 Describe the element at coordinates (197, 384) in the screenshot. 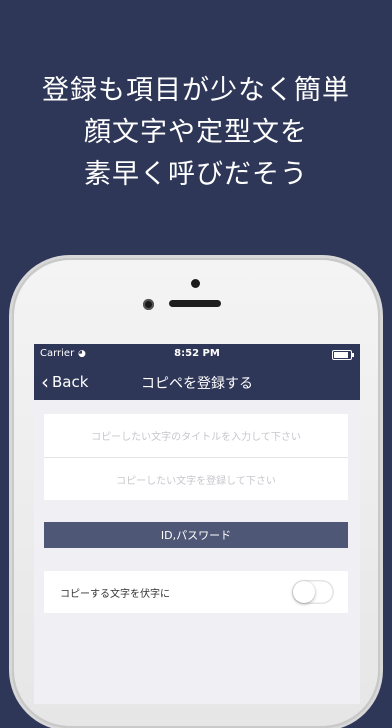

I see `page-title: コピペを登録する` at that location.